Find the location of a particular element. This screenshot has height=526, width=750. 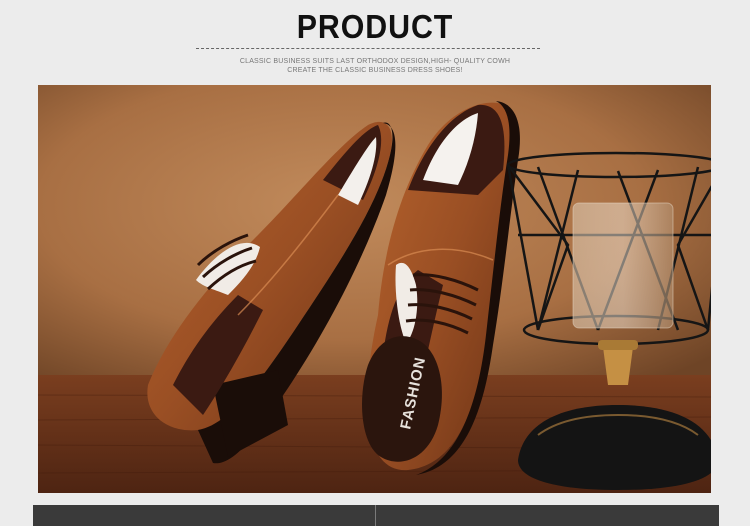

bottom-bar is located at coordinates (376, 515).